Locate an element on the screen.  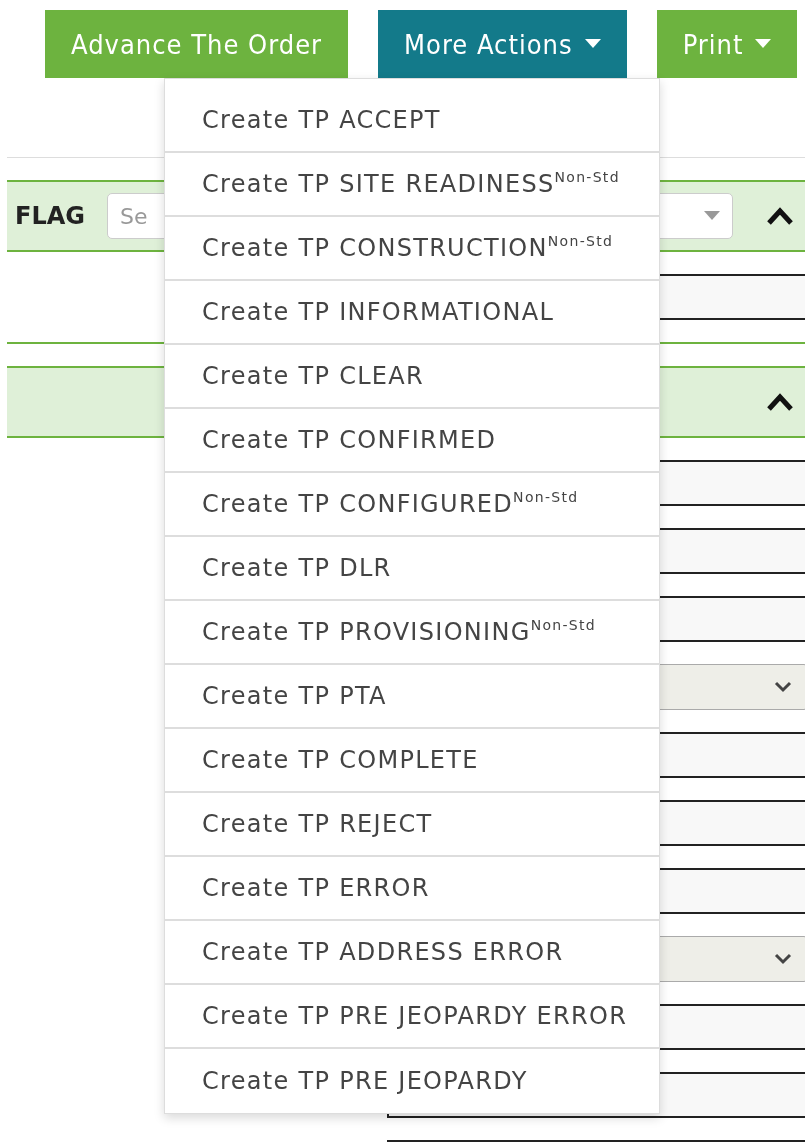
menu-item: Create TP CLEAR is located at coordinates (412, 377).